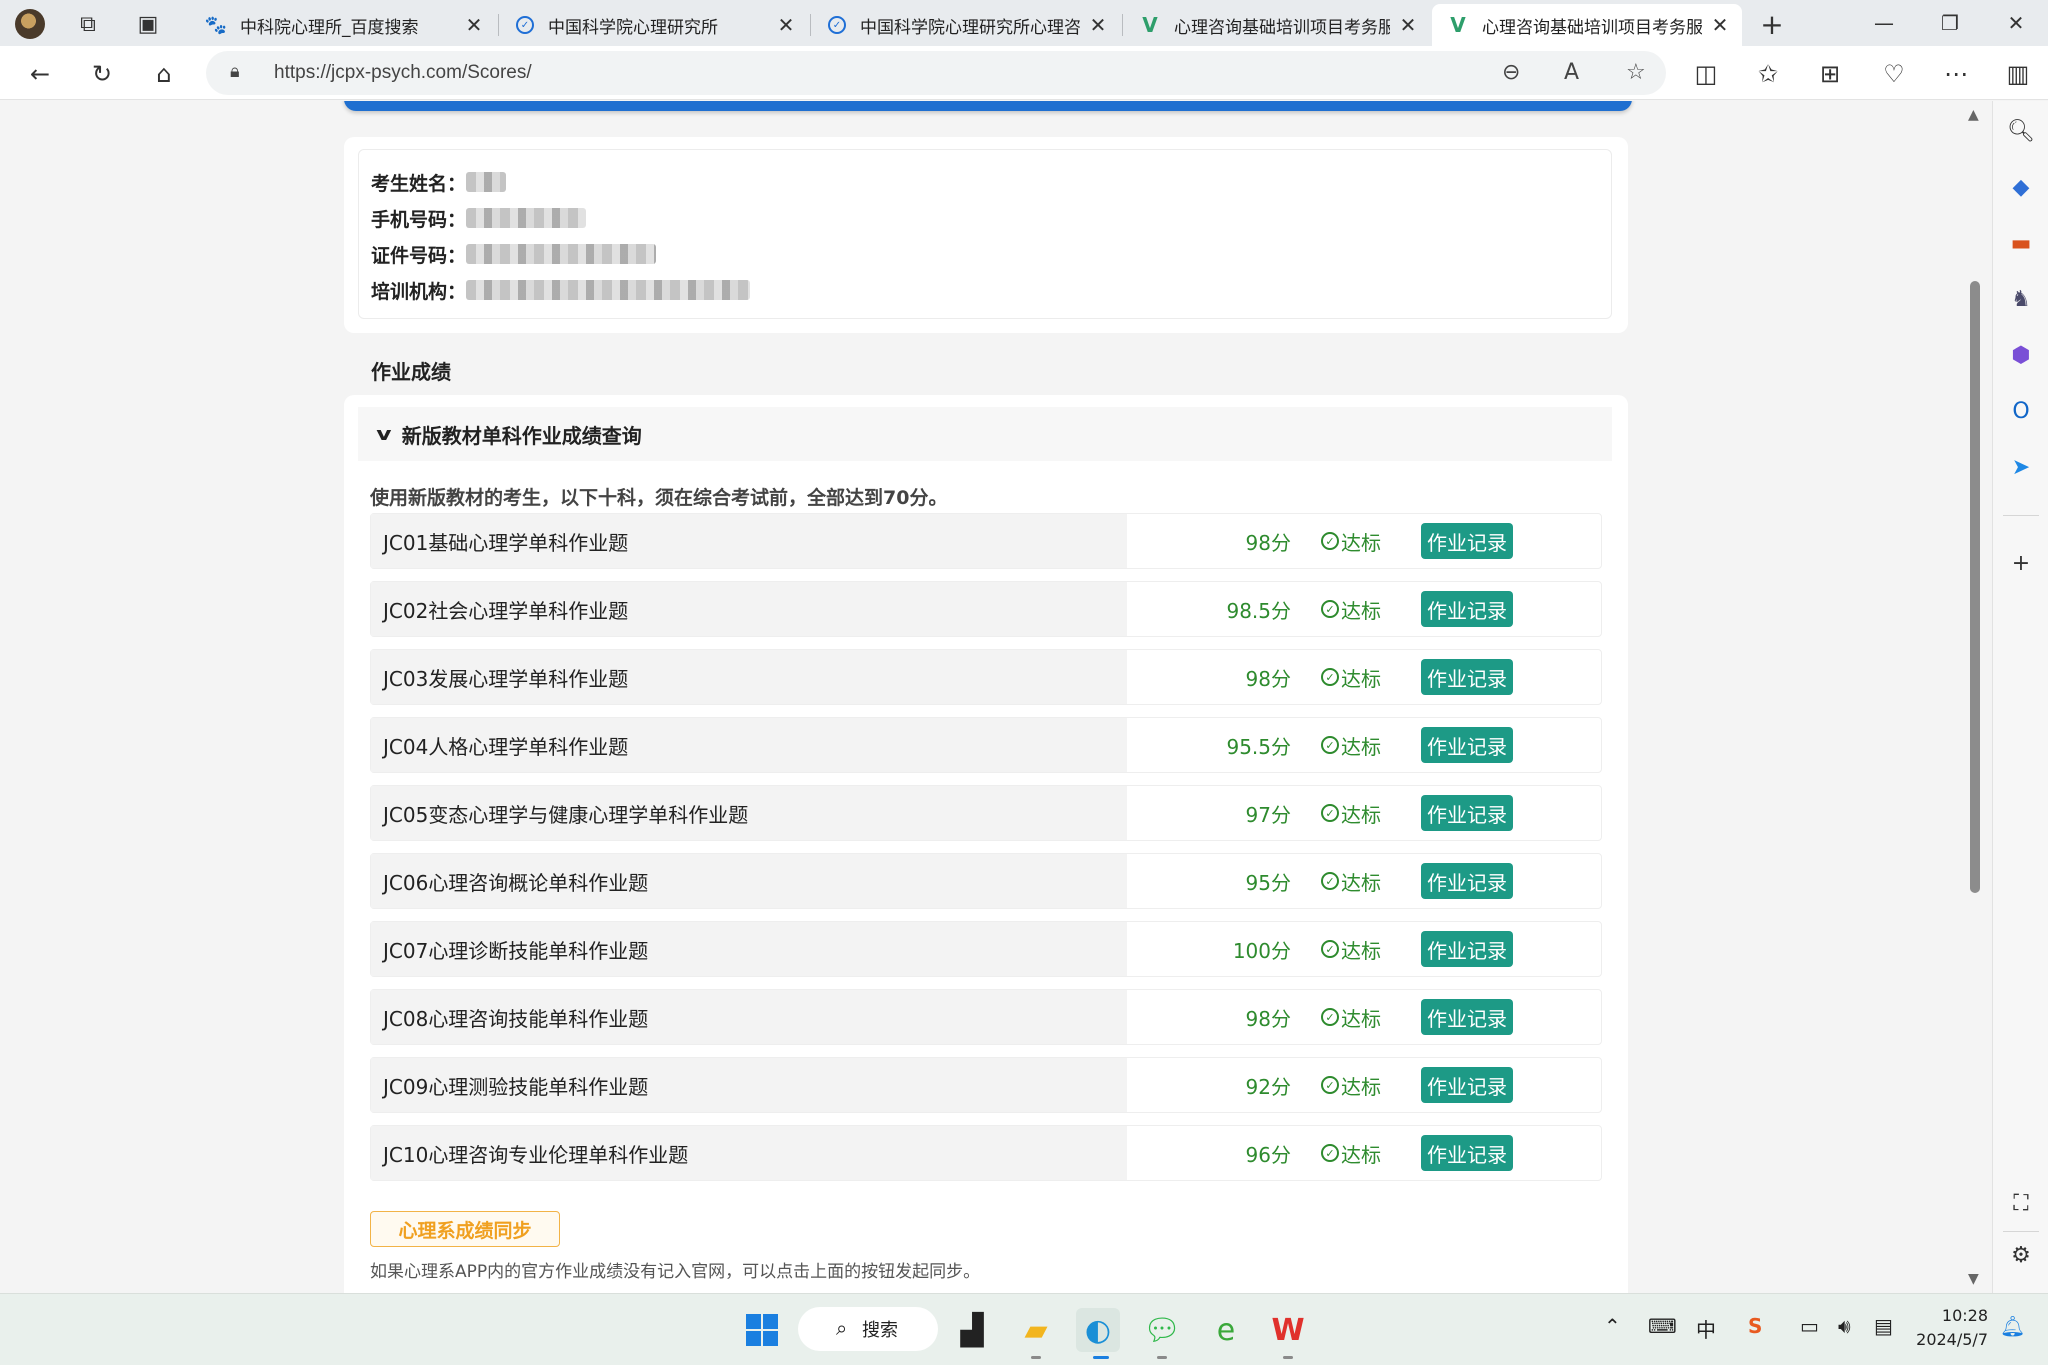 The height and width of the screenshot is (1365, 2048). Describe the element at coordinates (985, 434) in the screenshot. I see `collapse-header: v 新版教材单科作业成绩查询` at that location.